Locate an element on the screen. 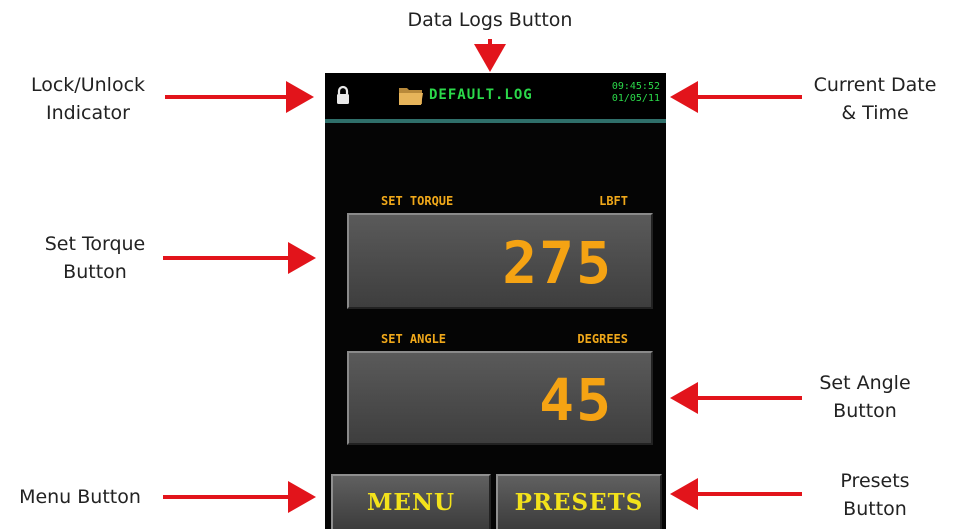  folder-icon is located at coordinates (411, 96).